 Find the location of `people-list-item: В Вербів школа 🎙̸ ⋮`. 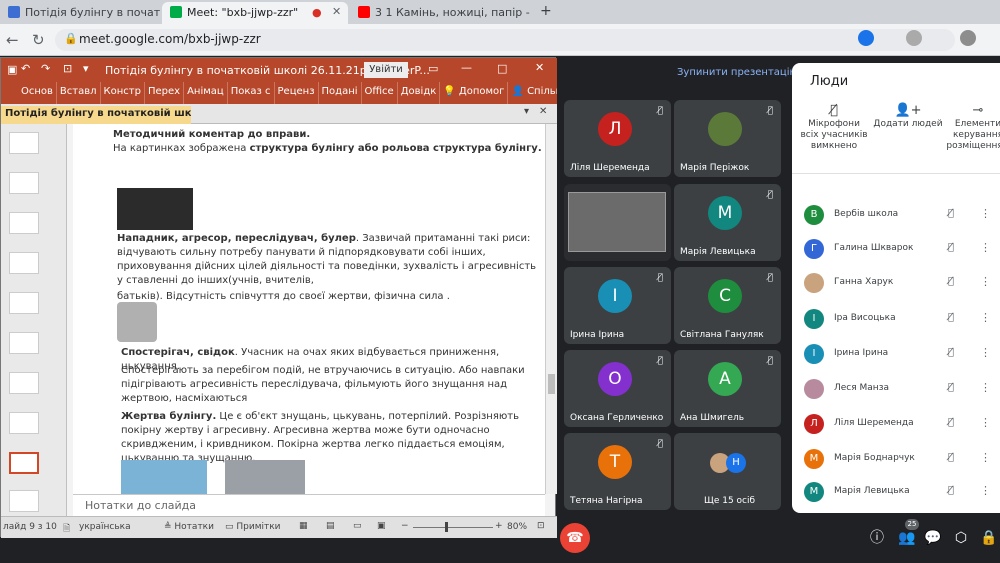

people-list-item: В Вербів школа 🎙̸ ⋮ is located at coordinates (896, 215).